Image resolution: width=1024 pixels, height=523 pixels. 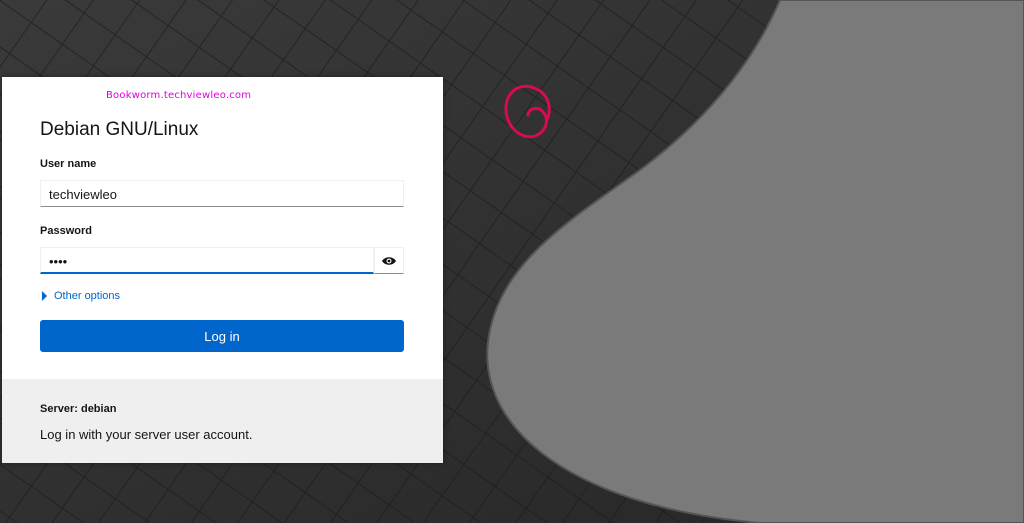 What do you see at coordinates (222, 193) in the screenshot?
I see `username-input: techviewleo` at bounding box center [222, 193].